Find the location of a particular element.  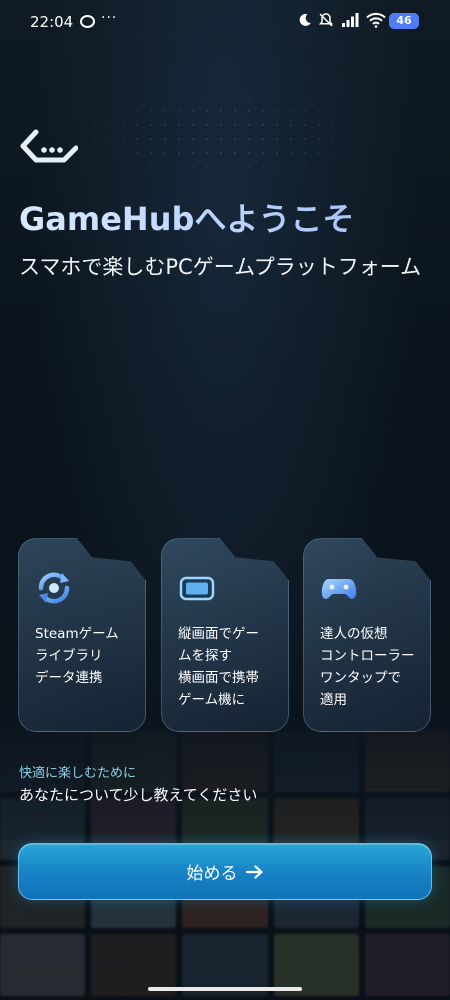

feature-text: 達人の仮想 コントローラー ワンタップで 適用 is located at coordinates (367, 667).